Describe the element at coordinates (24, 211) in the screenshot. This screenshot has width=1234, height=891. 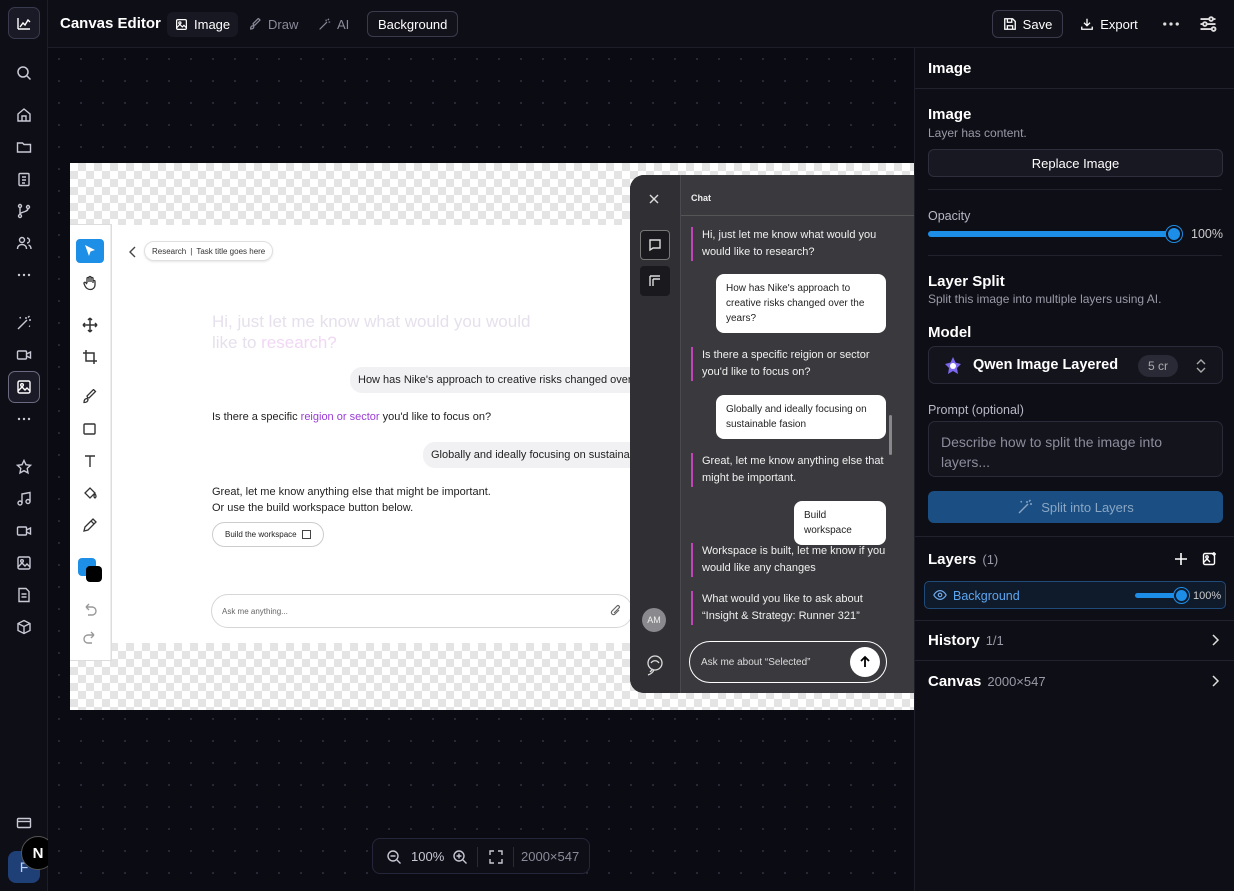
I see `git-branch-icon` at that location.